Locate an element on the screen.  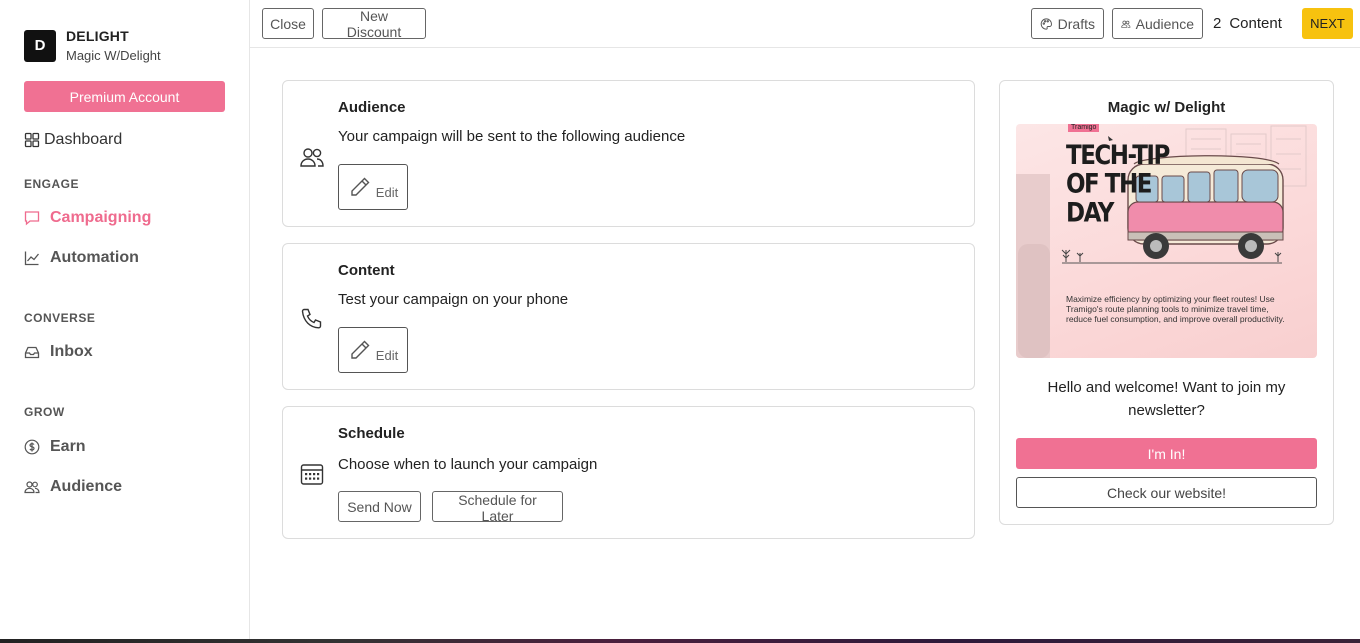
send-now-button: Send Now is located at coordinates (379, 506).